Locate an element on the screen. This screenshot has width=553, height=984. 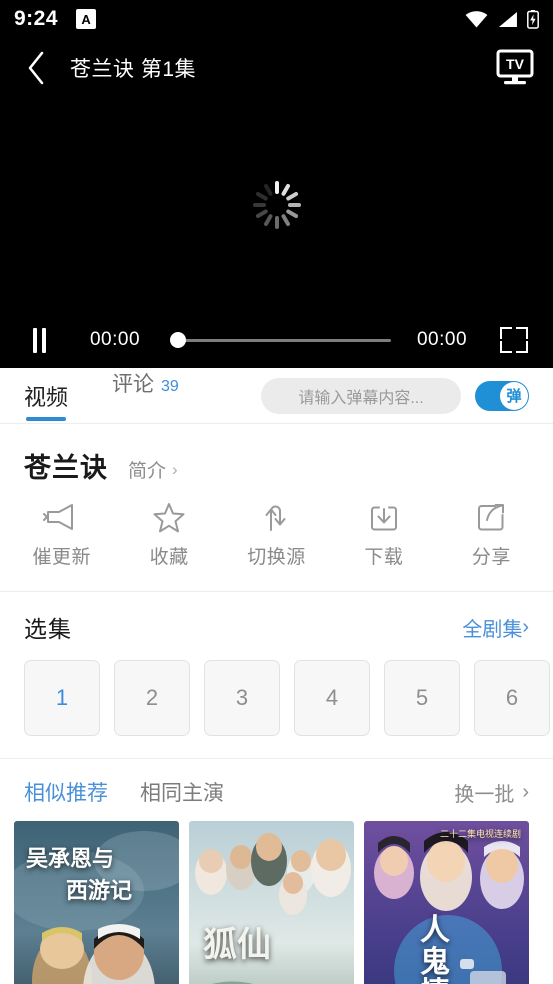
recommend-card: 吴承恩与 西游记 更新至第46集 is located at coordinates (96, 902).